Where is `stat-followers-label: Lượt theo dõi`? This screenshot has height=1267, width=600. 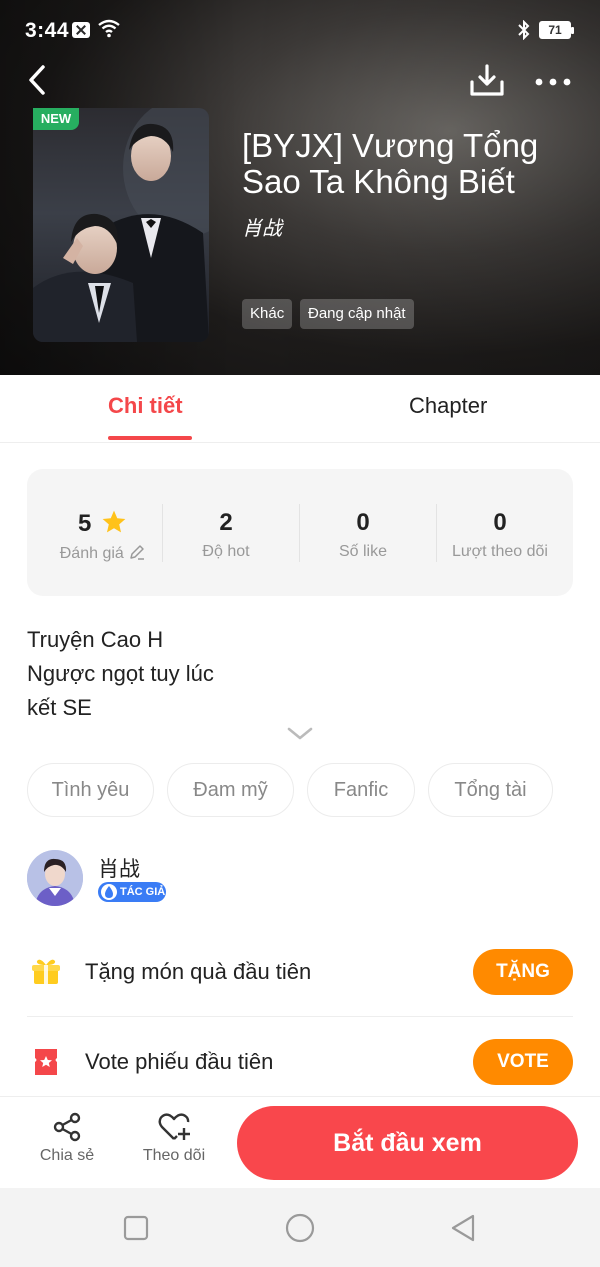 stat-followers-label: Lượt theo dõi is located at coordinates (500, 551).